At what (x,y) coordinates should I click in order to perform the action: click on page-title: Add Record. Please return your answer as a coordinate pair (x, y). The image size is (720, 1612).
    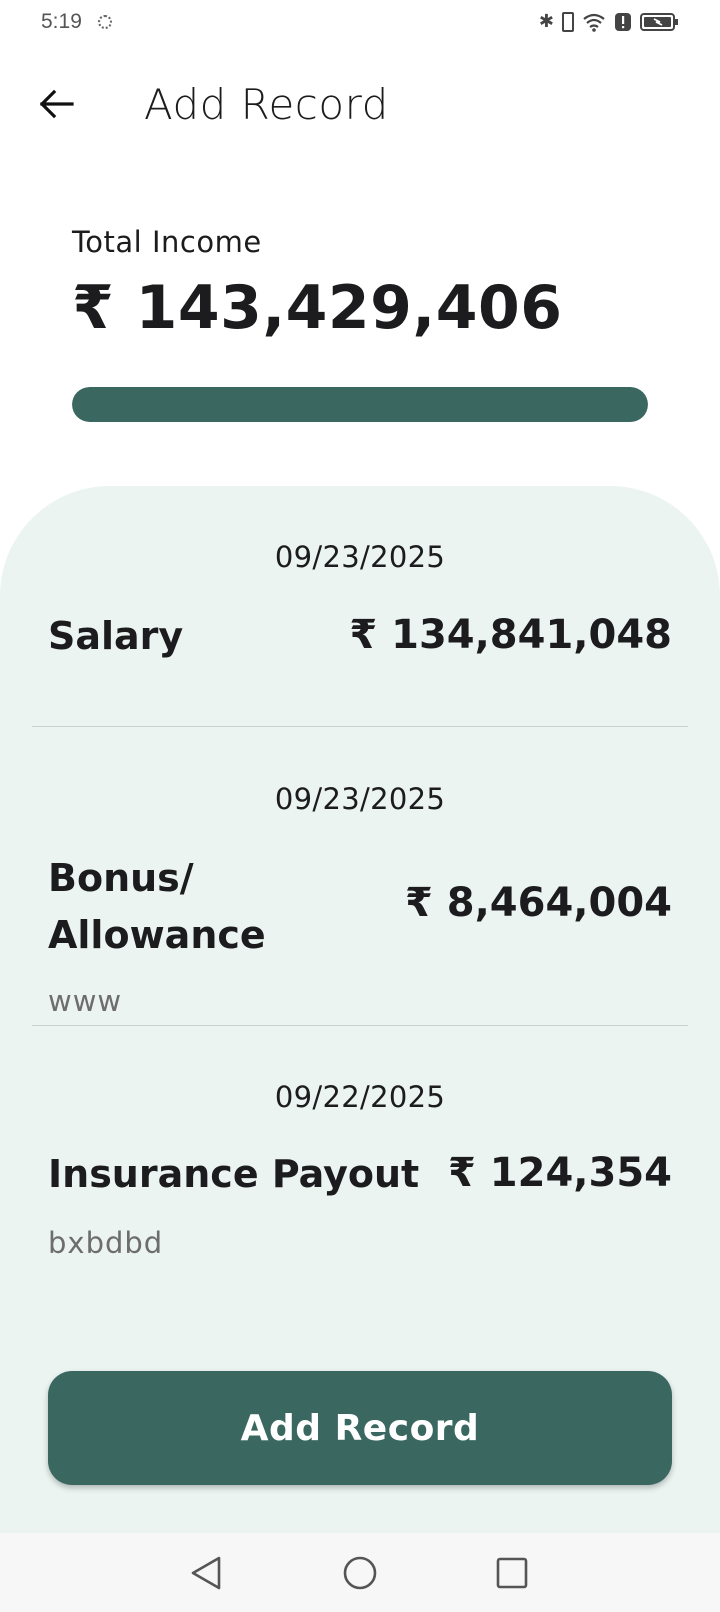
    Looking at the image, I should click on (266, 104).